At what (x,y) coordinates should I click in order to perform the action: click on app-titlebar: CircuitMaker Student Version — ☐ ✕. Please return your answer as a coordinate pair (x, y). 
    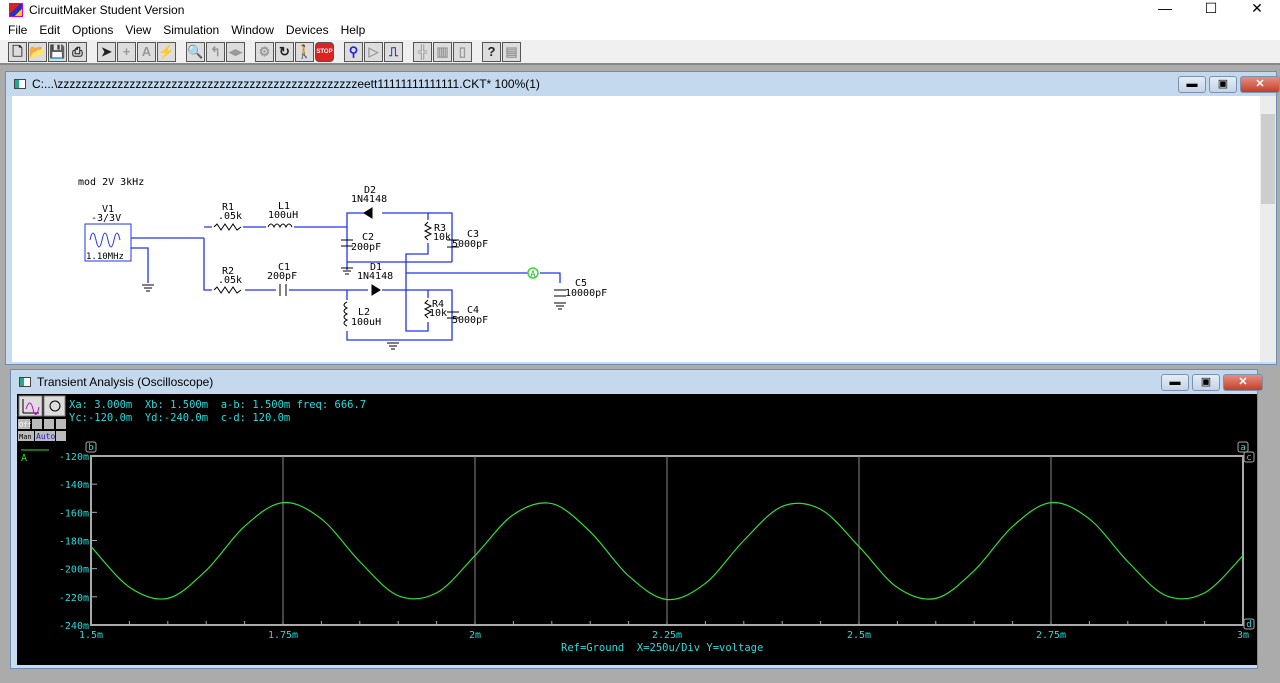
    Looking at the image, I should click on (640, 10).